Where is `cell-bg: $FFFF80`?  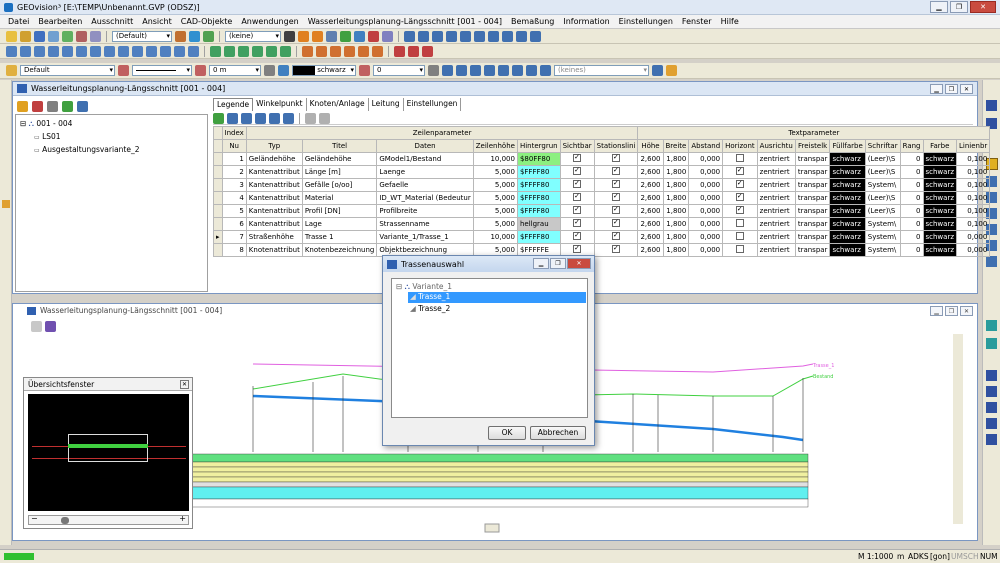 cell-bg: $FFFF80 is located at coordinates (538, 172).